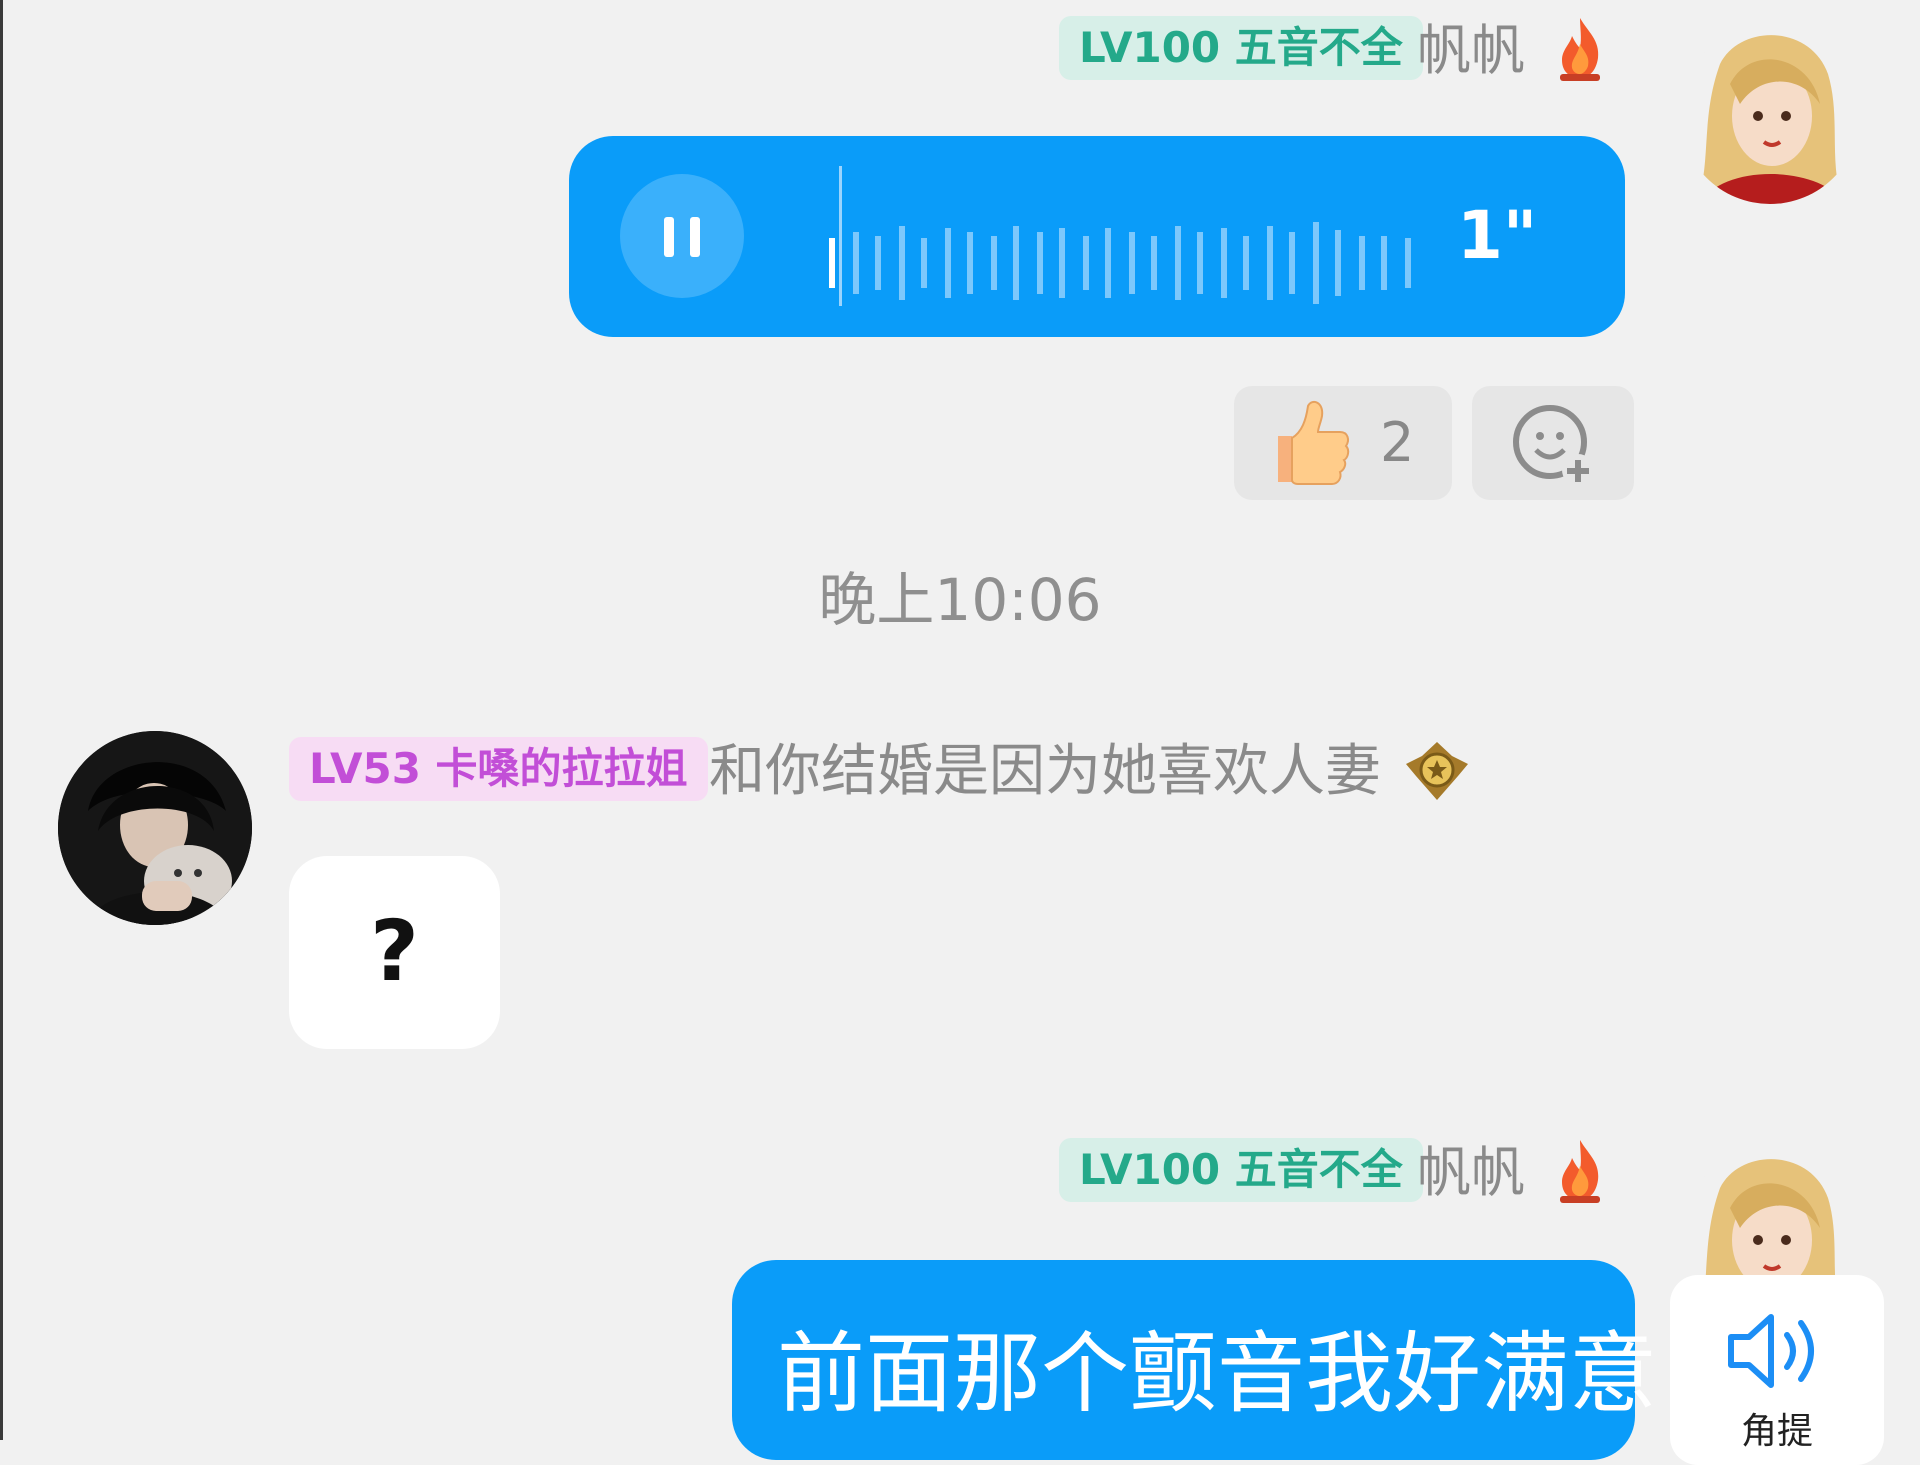 Image resolution: width=1920 pixels, height=1465 pixels. What do you see at coordinates (1553, 445) in the screenshot?
I see `add-emoji-icon` at bounding box center [1553, 445].